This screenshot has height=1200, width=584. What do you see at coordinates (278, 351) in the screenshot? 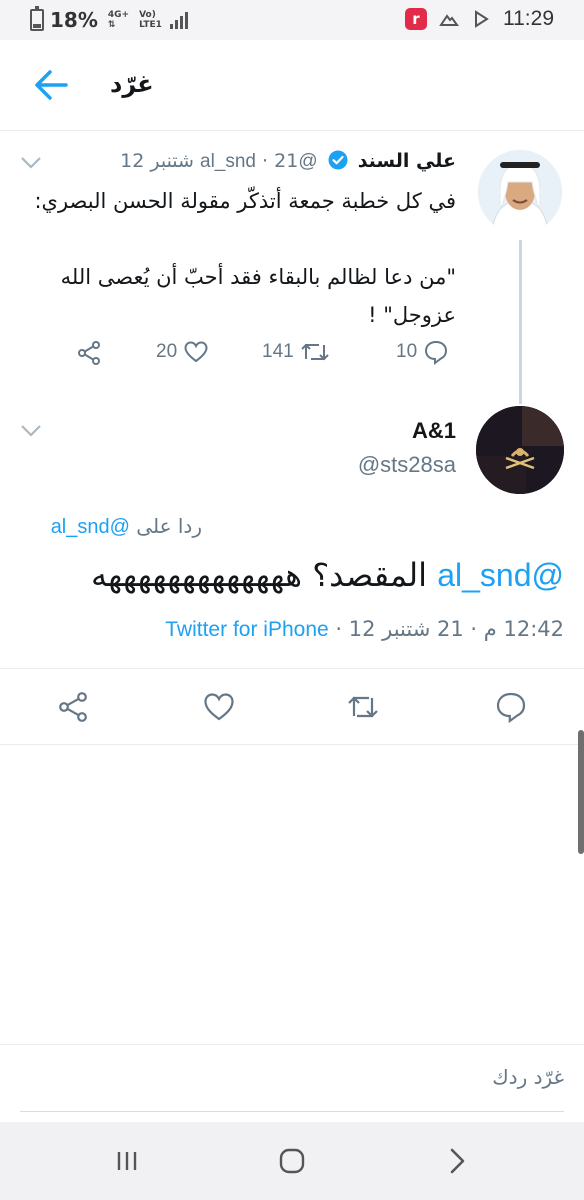
I see `retweet-count: 141` at bounding box center [278, 351].